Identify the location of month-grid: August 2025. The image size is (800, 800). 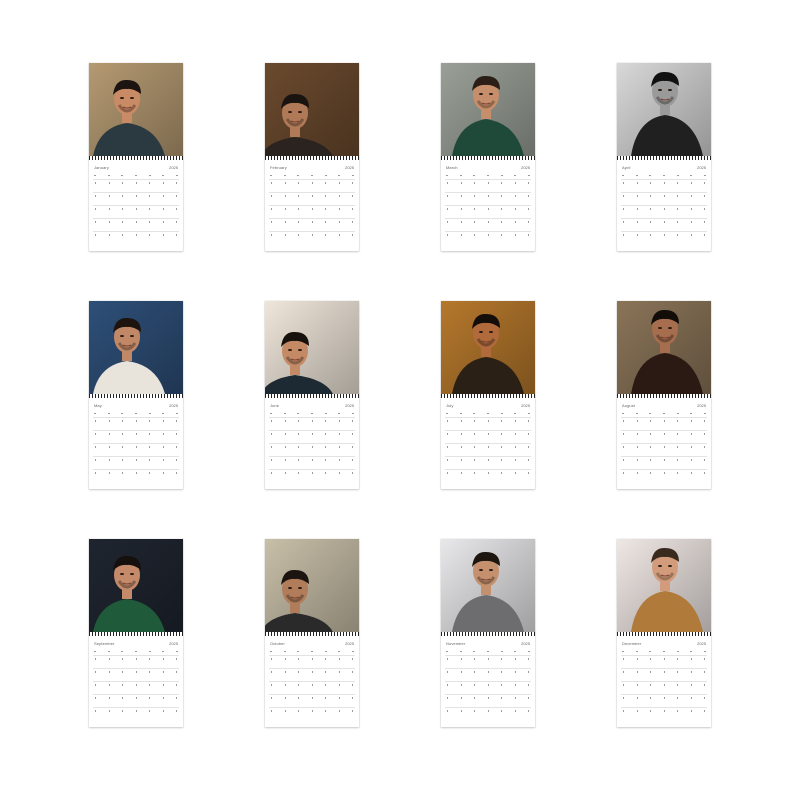
(664, 443).